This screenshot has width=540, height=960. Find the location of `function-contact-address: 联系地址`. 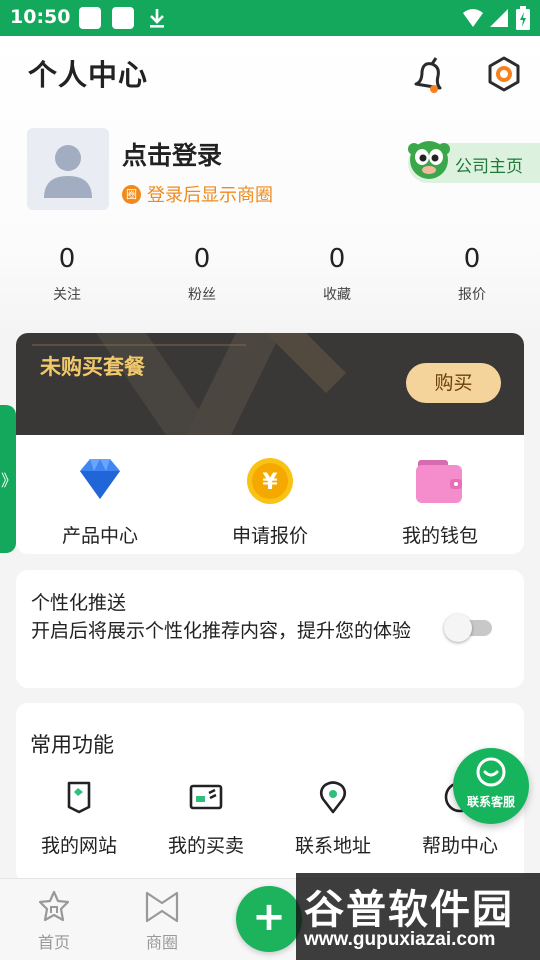

function-contact-address: 联系地址 is located at coordinates (333, 818).